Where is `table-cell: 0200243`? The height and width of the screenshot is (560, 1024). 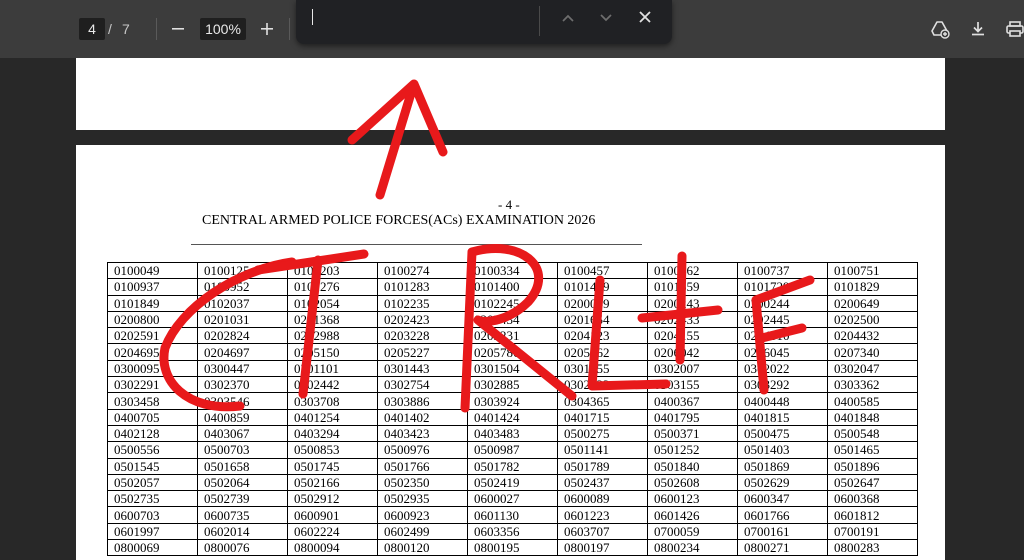 table-cell: 0200243 is located at coordinates (692, 303).